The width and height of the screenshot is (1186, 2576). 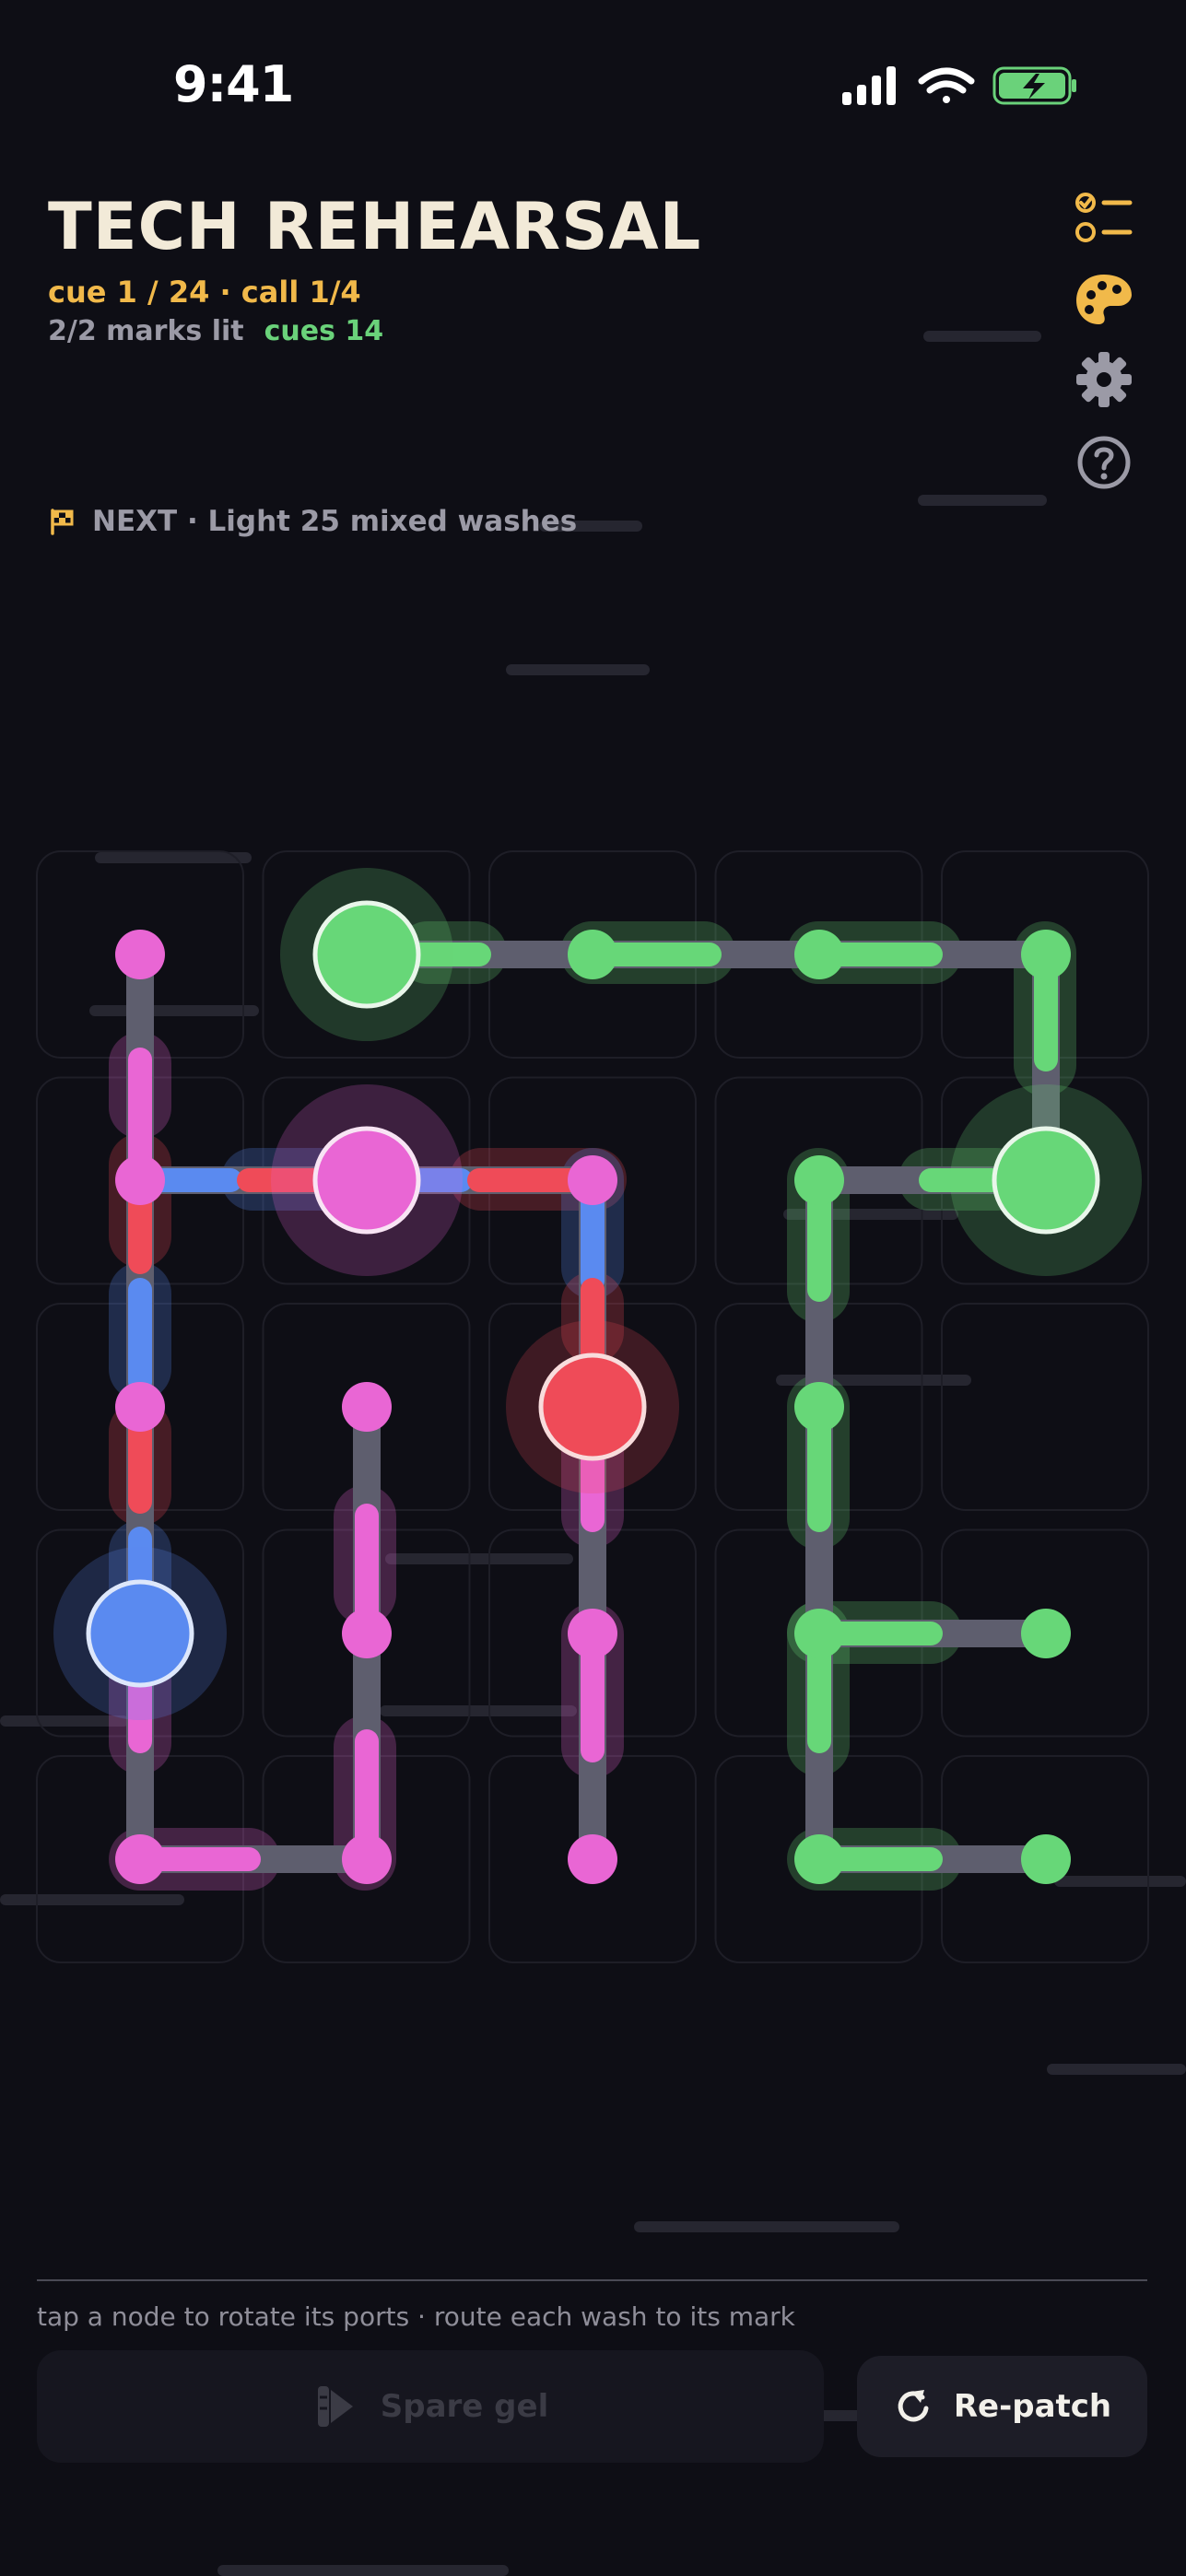 What do you see at coordinates (335, 2406) in the screenshot?
I see `gel-icon` at bounding box center [335, 2406].